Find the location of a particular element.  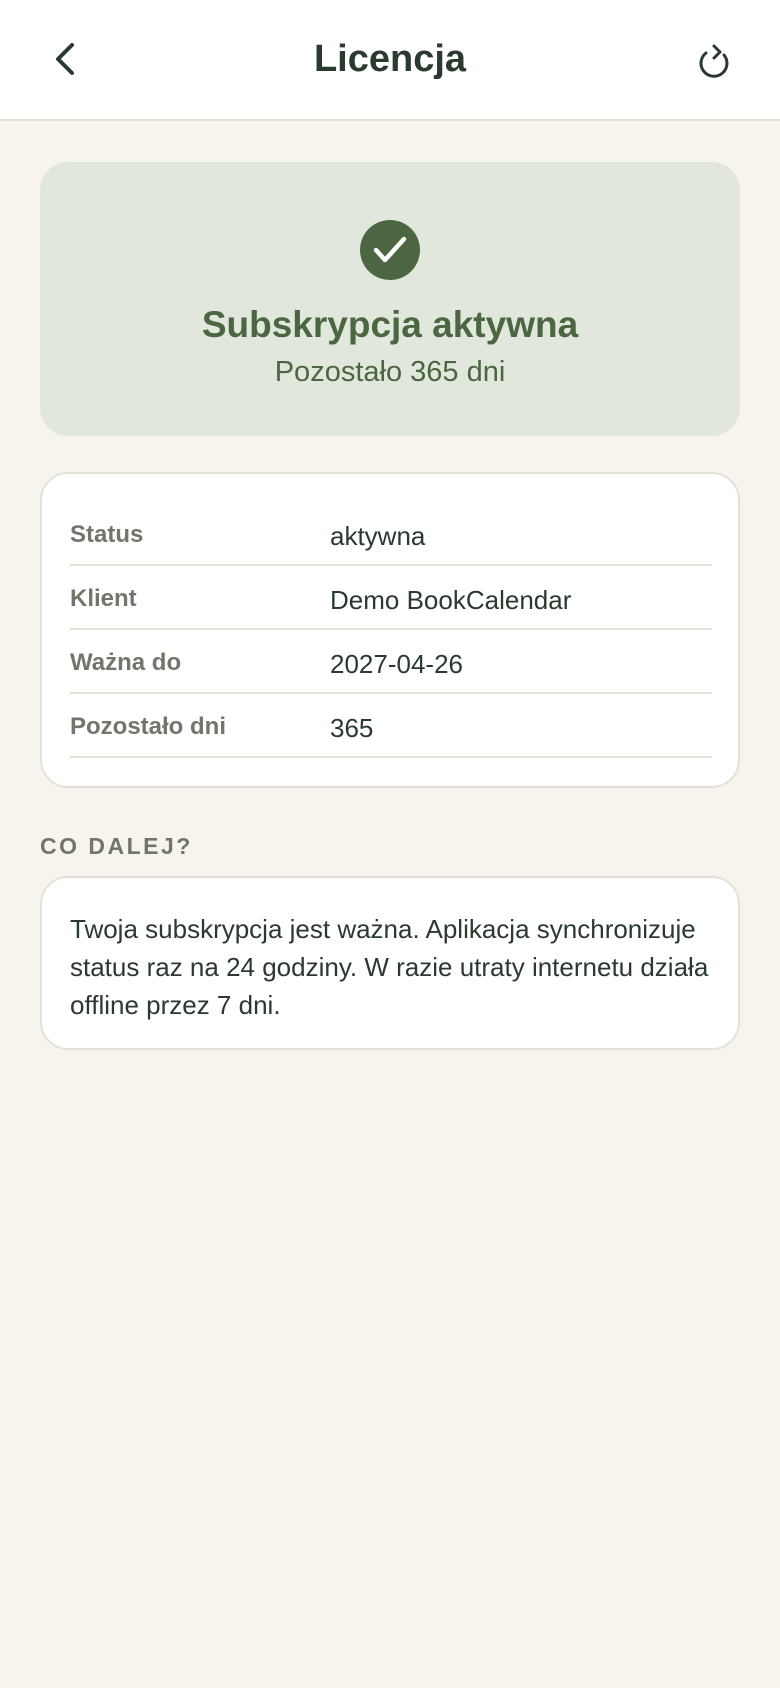

detail-value: 2027-04-26 is located at coordinates (396, 664).